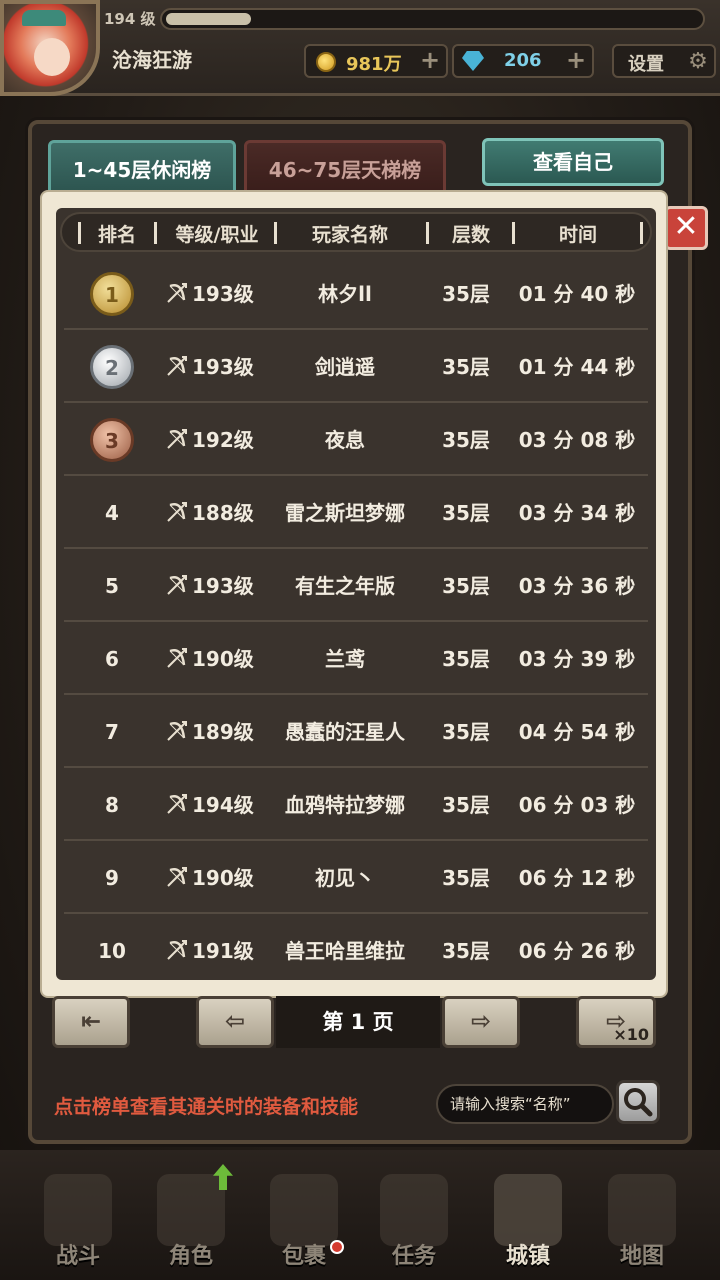  What do you see at coordinates (142, 167) in the screenshot?
I see `tab-casual-leaderboard: 1~45层休闲榜` at bounding box center [142, 167].